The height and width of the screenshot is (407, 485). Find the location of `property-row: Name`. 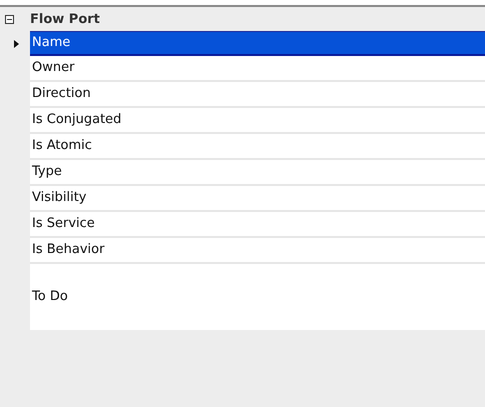

property-row: Name is located at coordinates (257, 43).